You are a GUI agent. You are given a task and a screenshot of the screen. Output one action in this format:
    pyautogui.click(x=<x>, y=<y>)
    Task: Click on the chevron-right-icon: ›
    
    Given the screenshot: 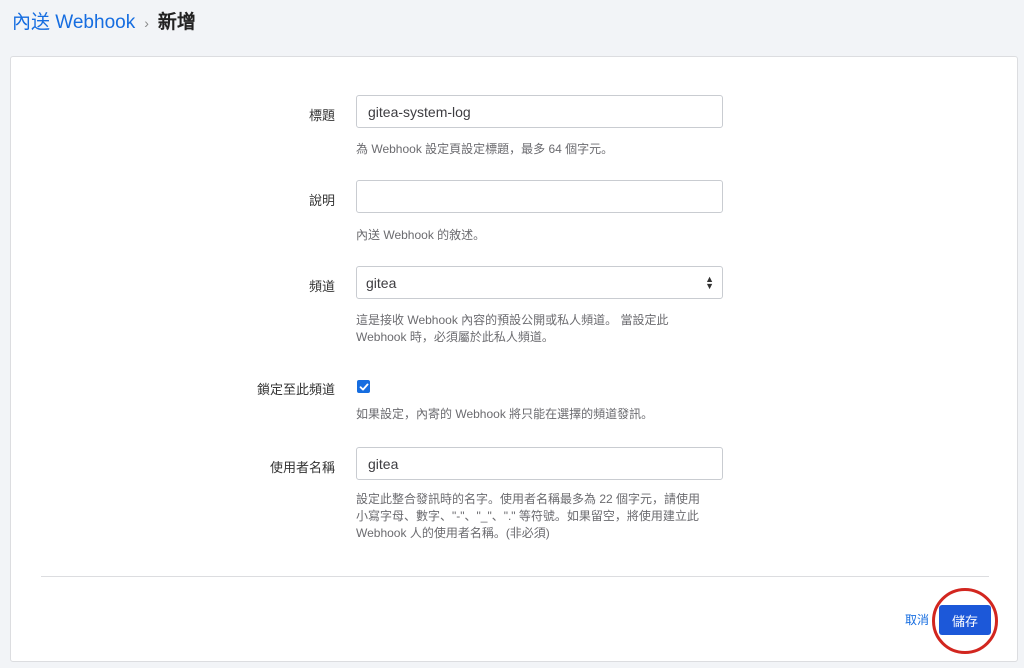 What is the action you would take?
    pyautogui.click(x=146, y=23)
    